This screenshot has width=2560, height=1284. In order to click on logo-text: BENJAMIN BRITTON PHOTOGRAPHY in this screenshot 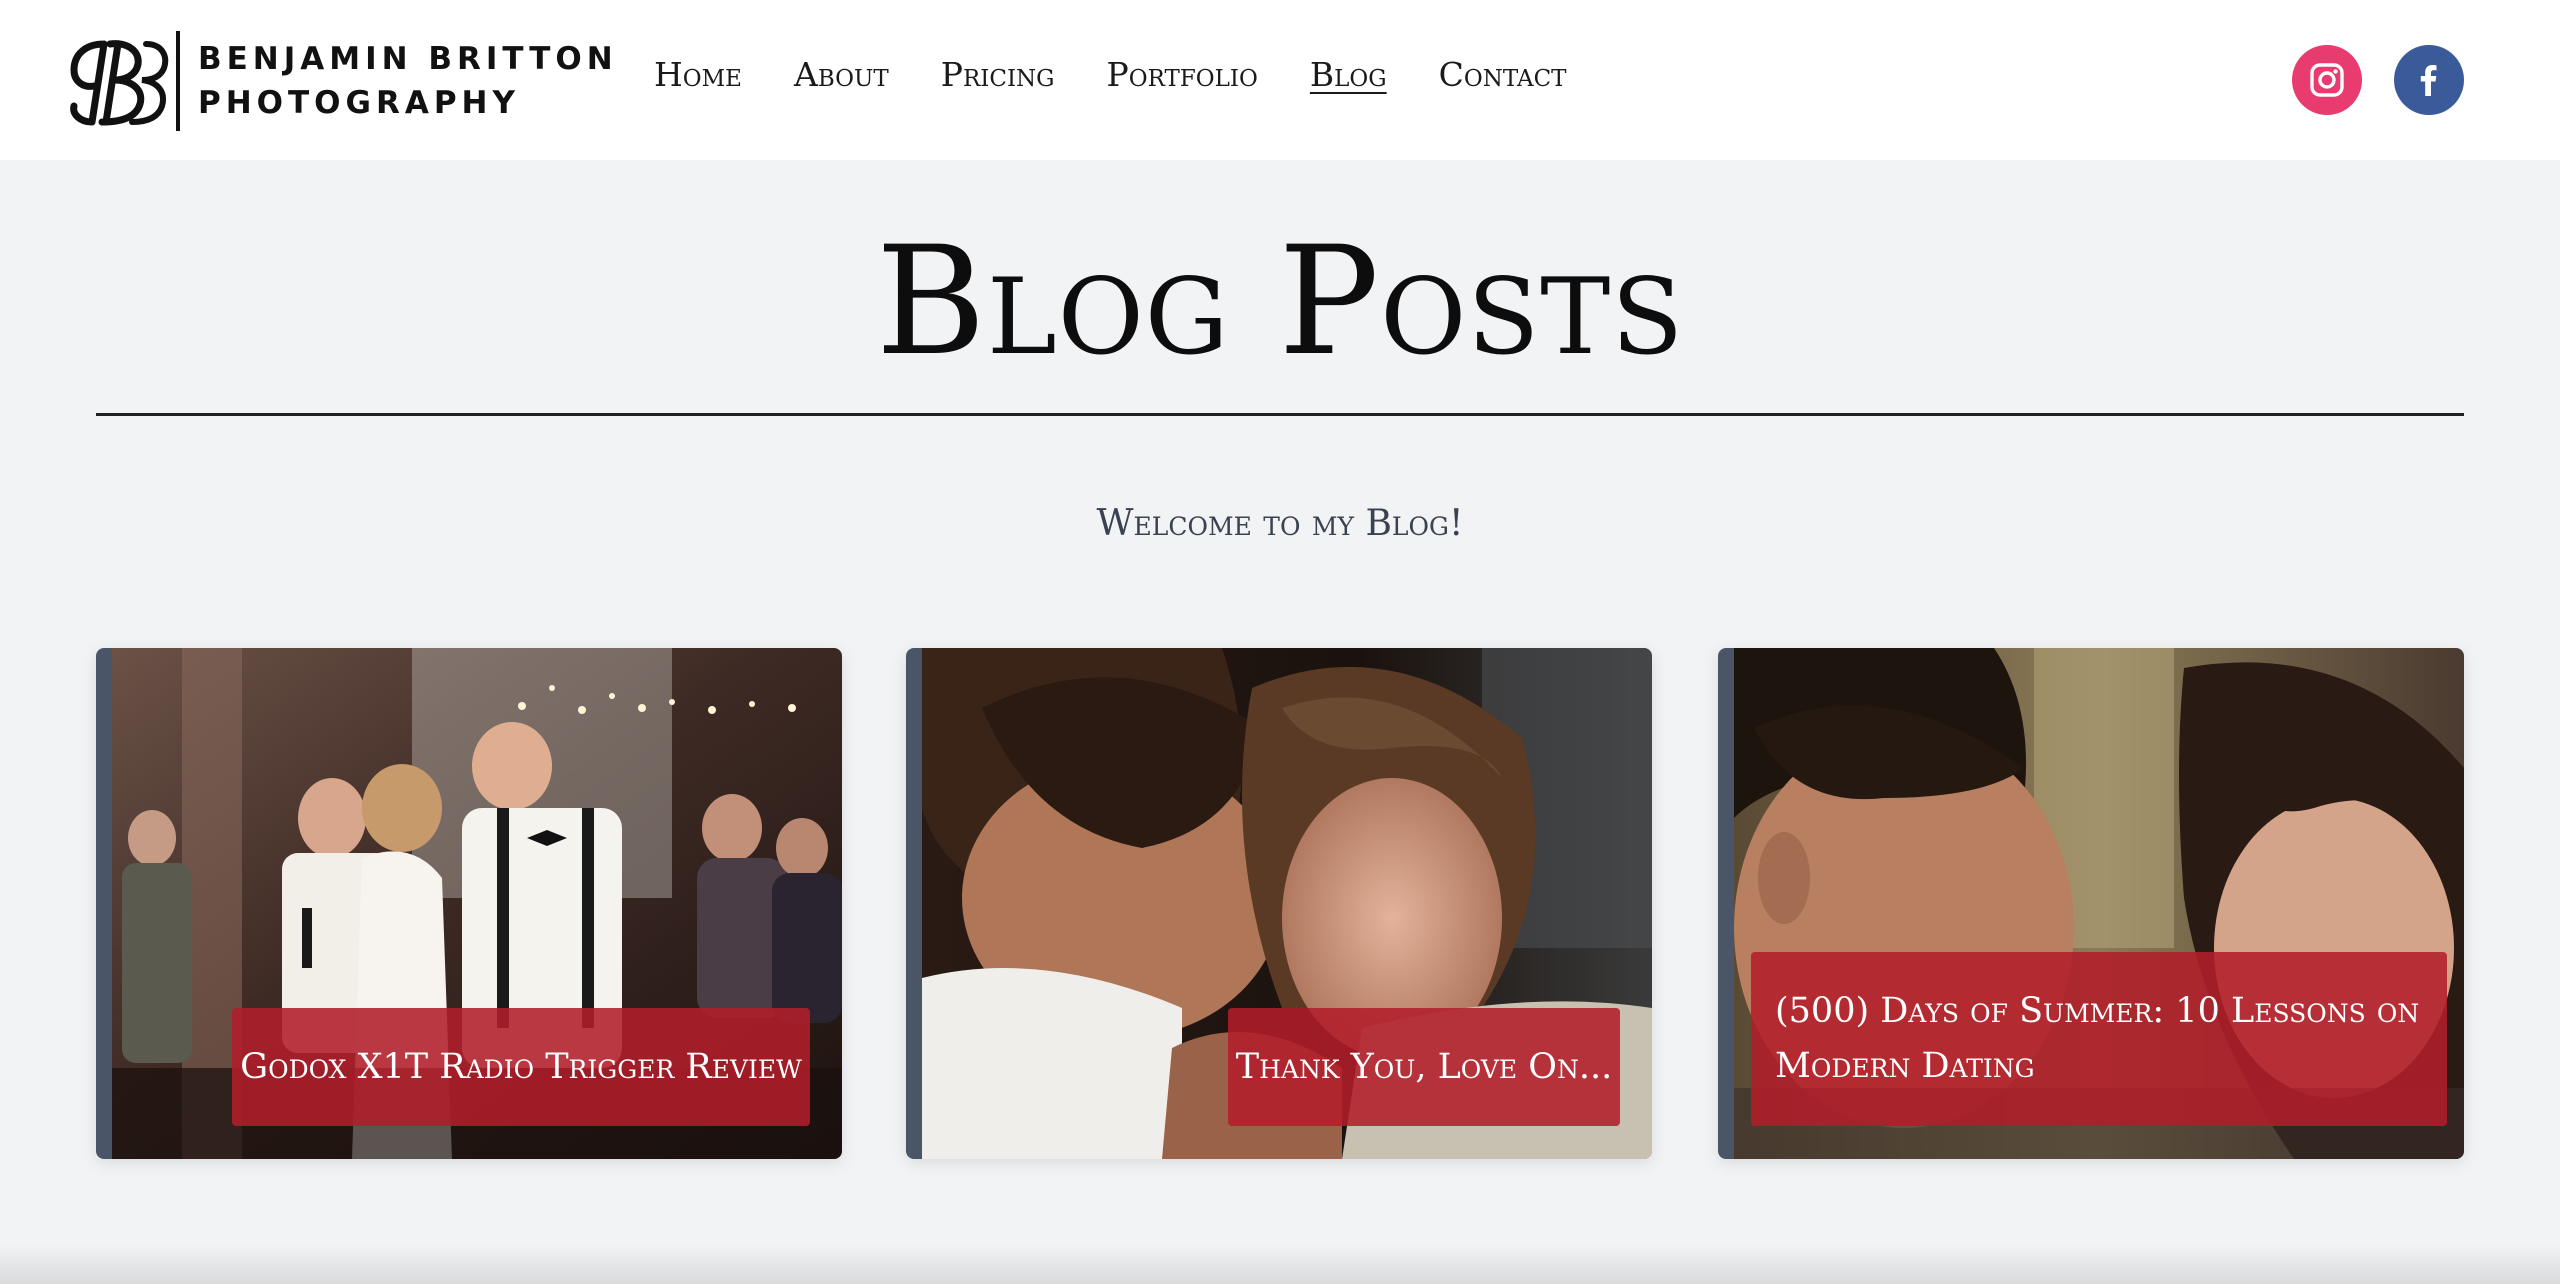, I will do `click(408, 81)`.